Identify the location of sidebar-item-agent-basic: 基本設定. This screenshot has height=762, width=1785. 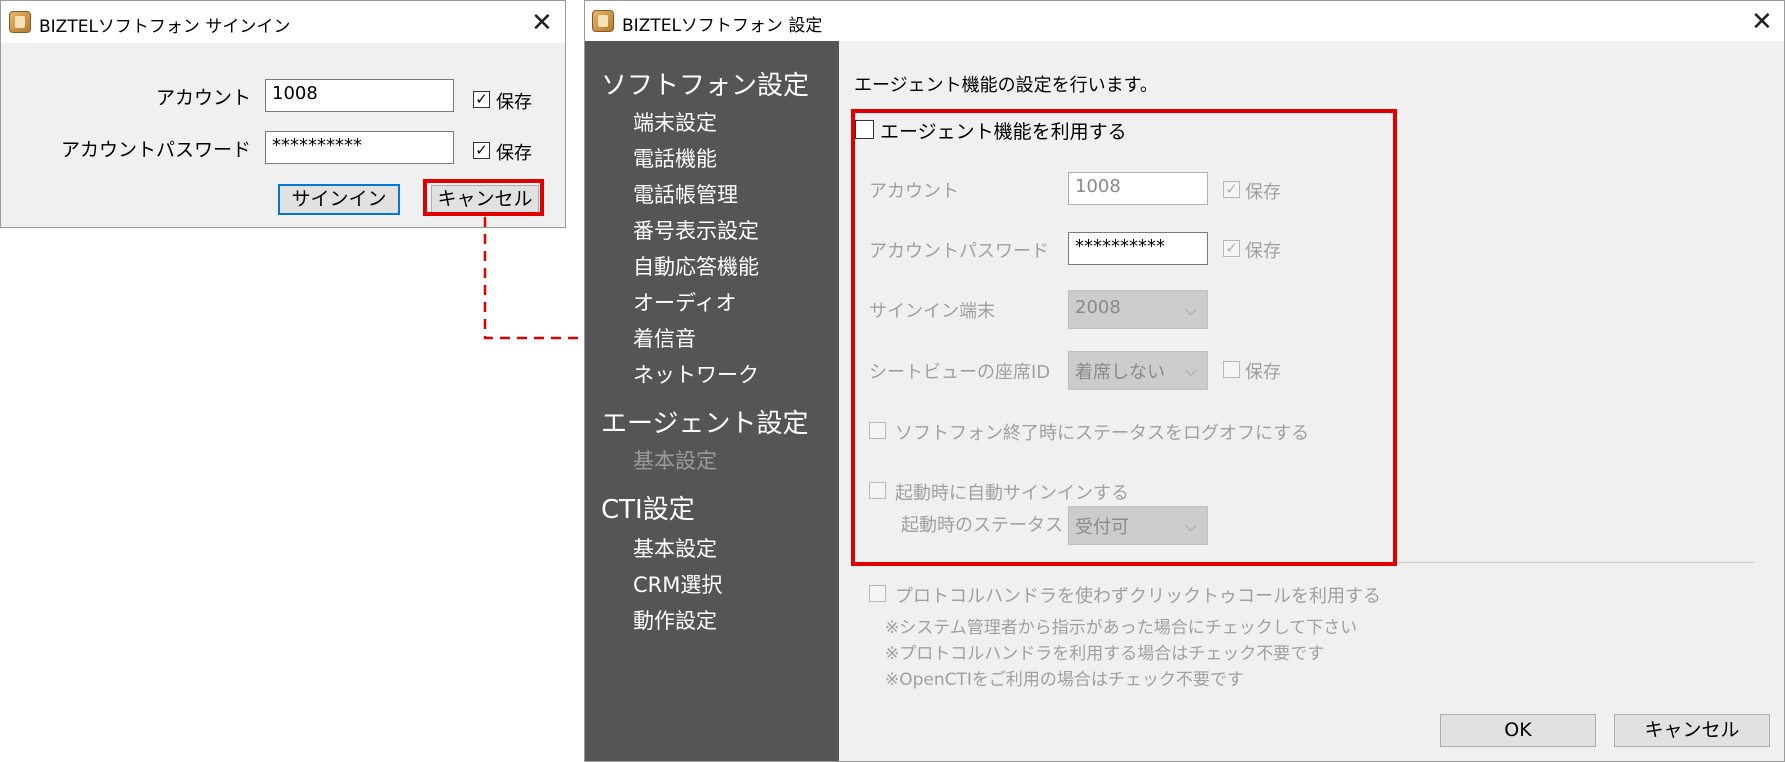
(675, 460).